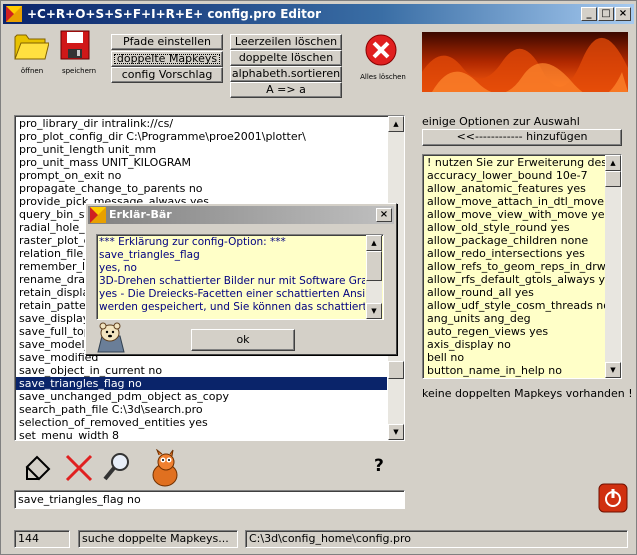 The width and height of the screenshot is (637, 555). Describe the element at coordinates (514, 279) in the screenshot. I see `option-item: allow_rfs_default_gtols_always yes` at that location.